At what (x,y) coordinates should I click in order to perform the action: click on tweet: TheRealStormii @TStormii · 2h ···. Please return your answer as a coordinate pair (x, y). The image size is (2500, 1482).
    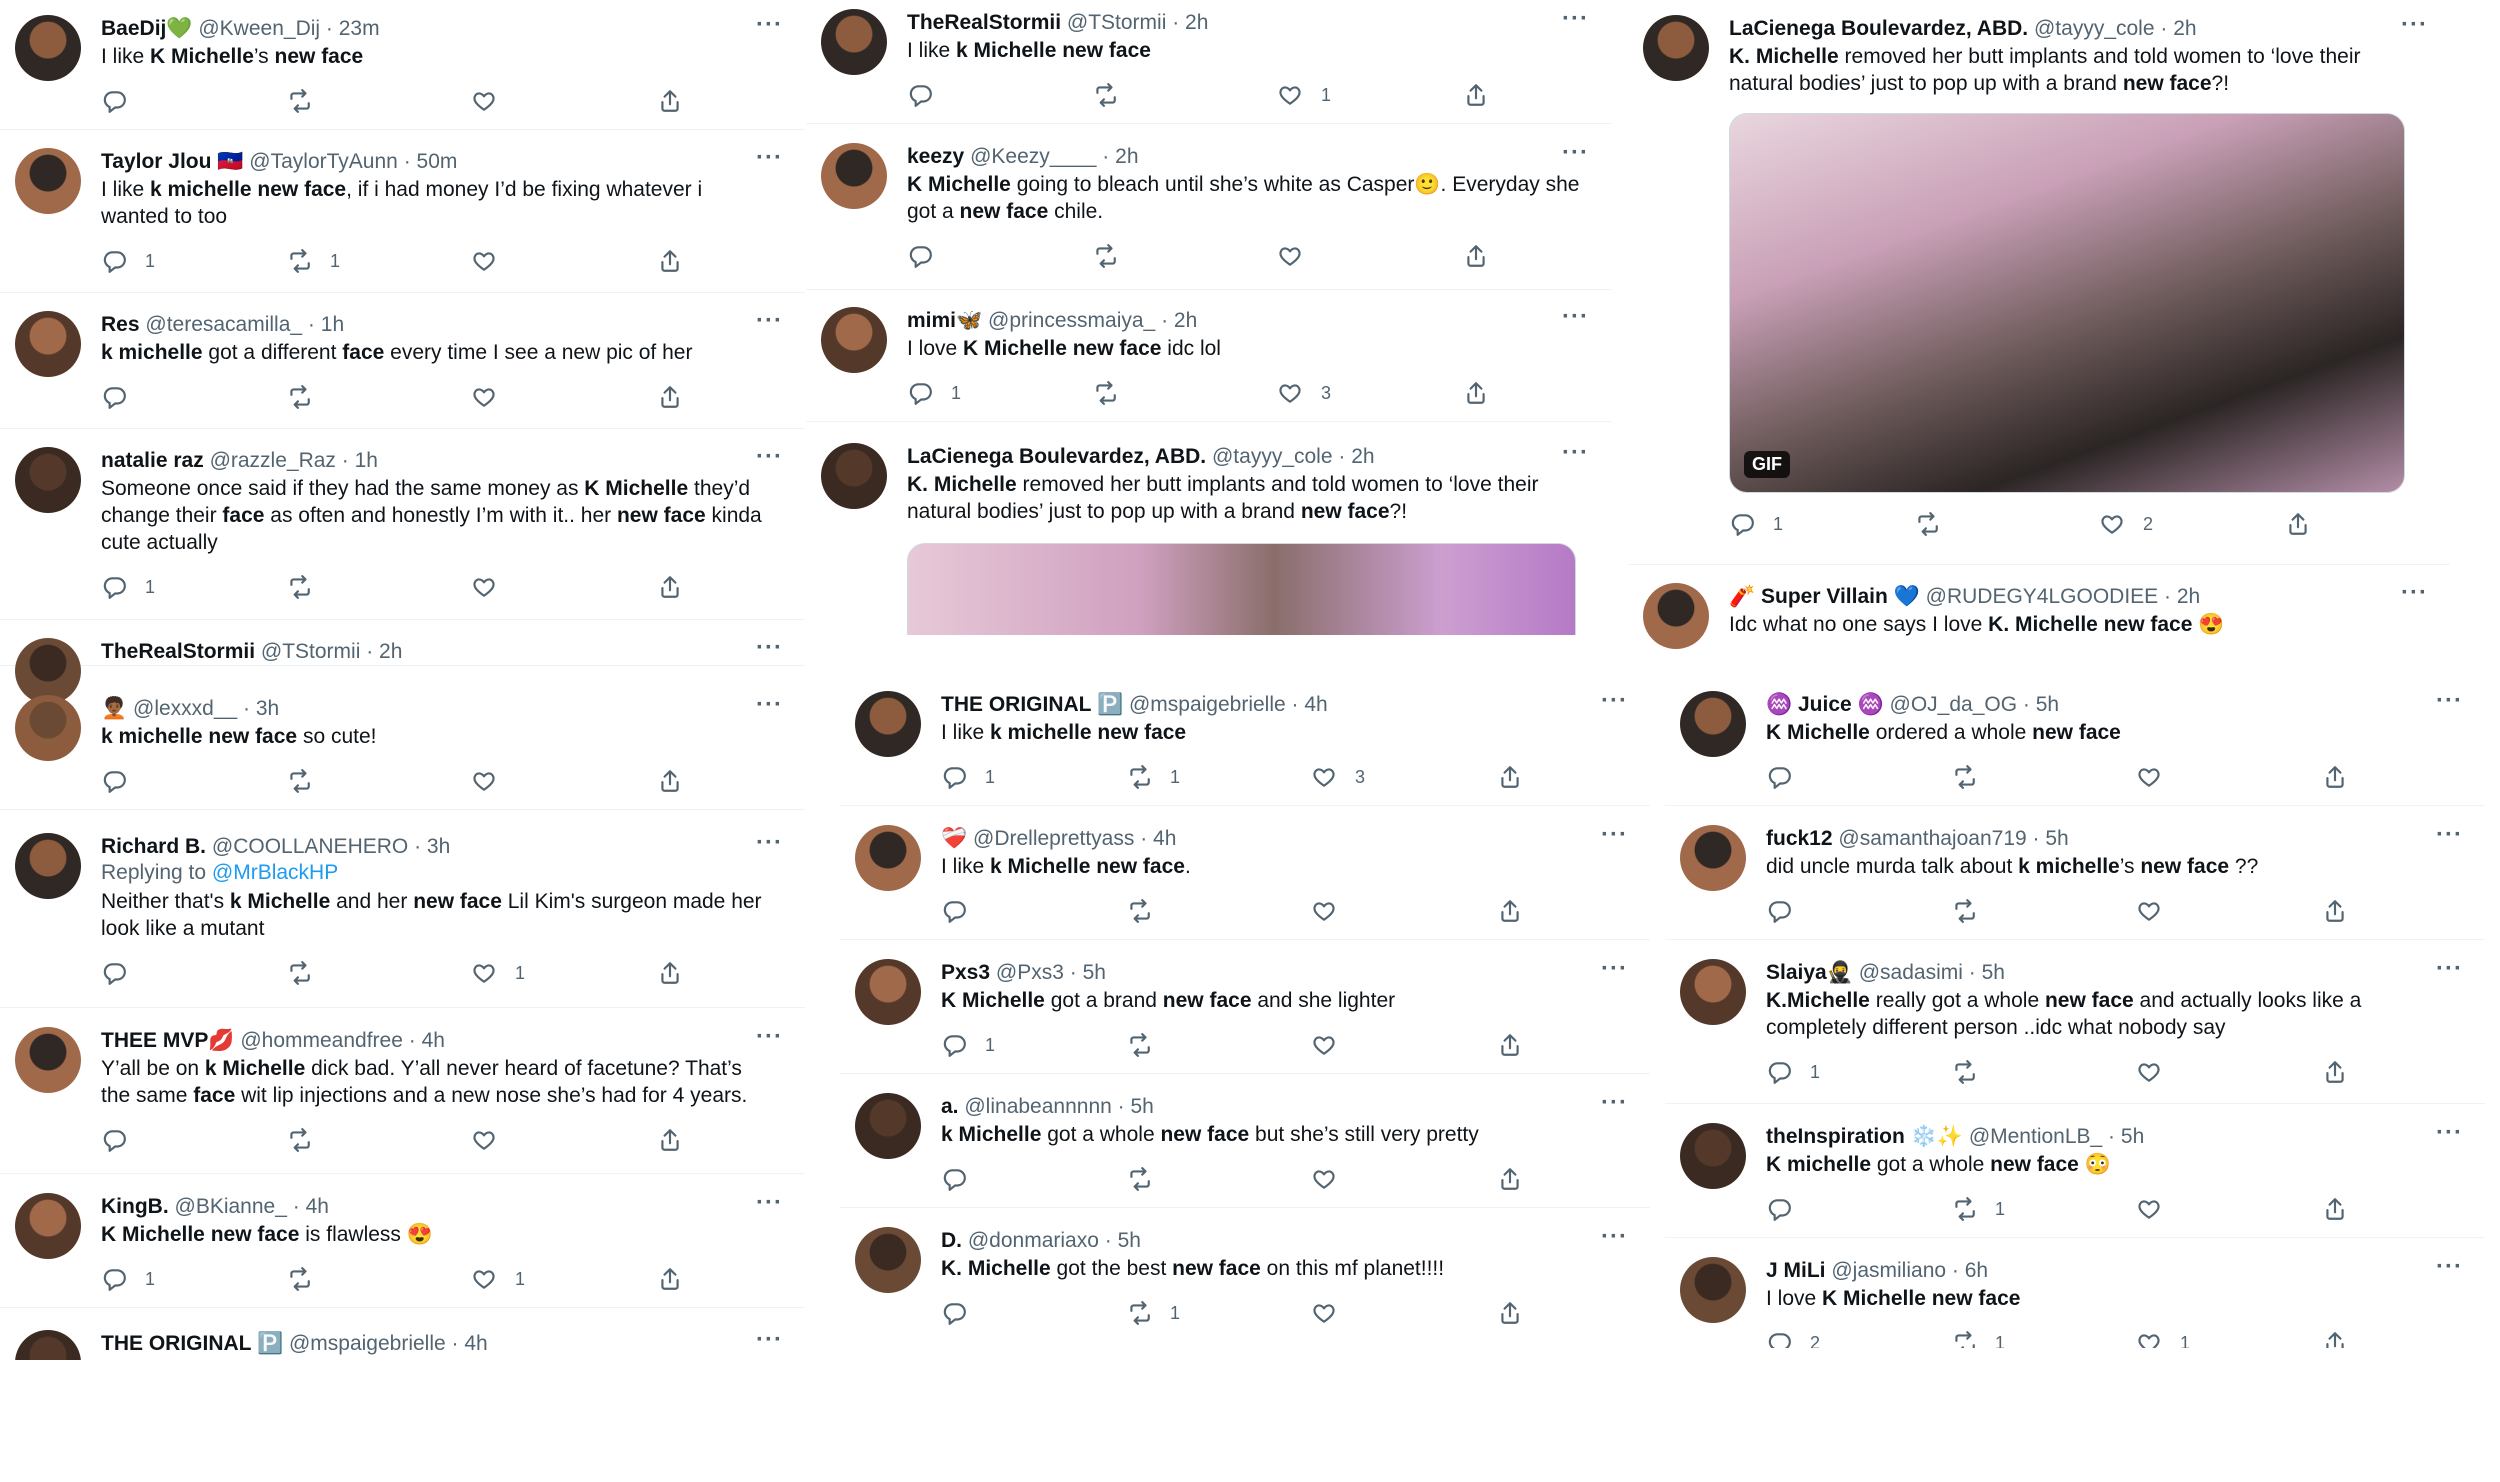
    Looking at the image, I should click on (402, 663).